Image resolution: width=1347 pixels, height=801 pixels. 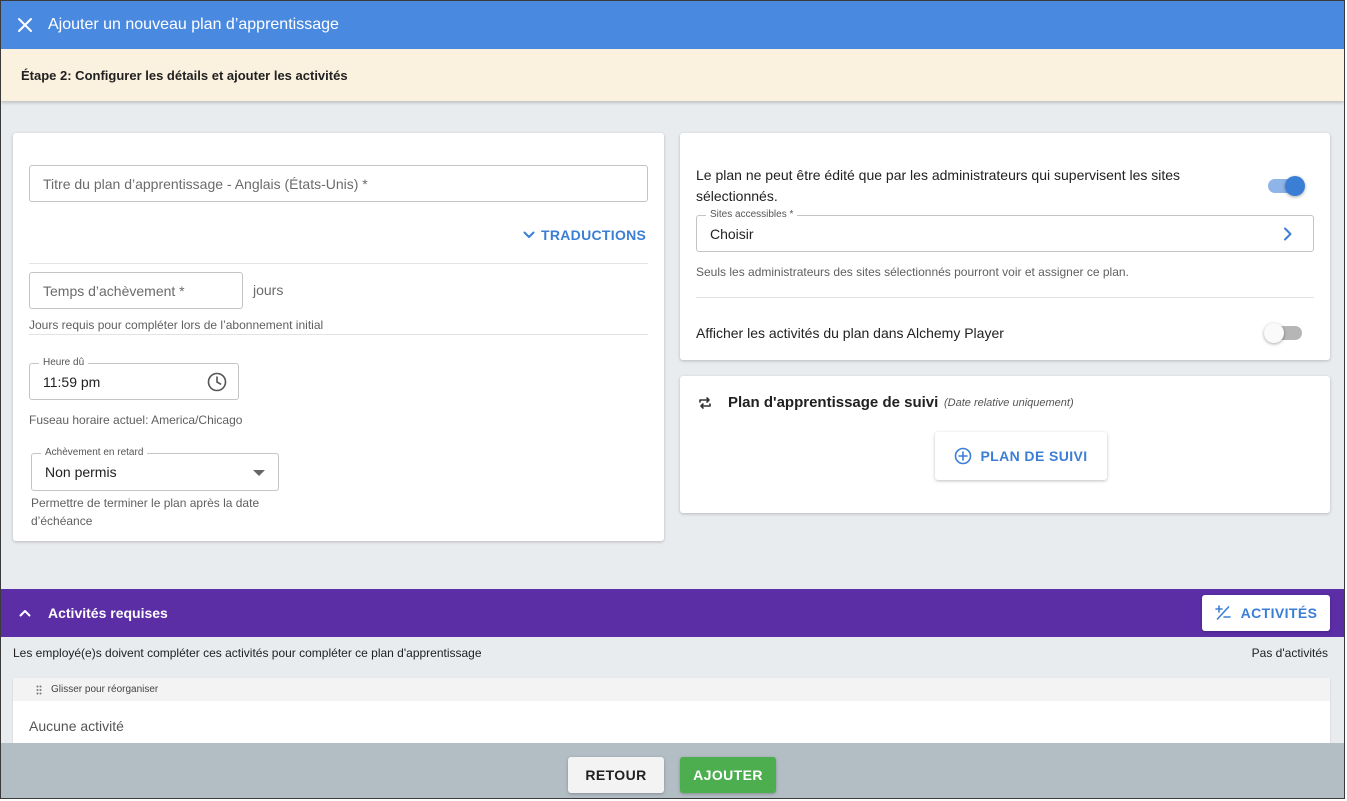 I want to click on back-button: RETOUR, so click(x=616, y=775).